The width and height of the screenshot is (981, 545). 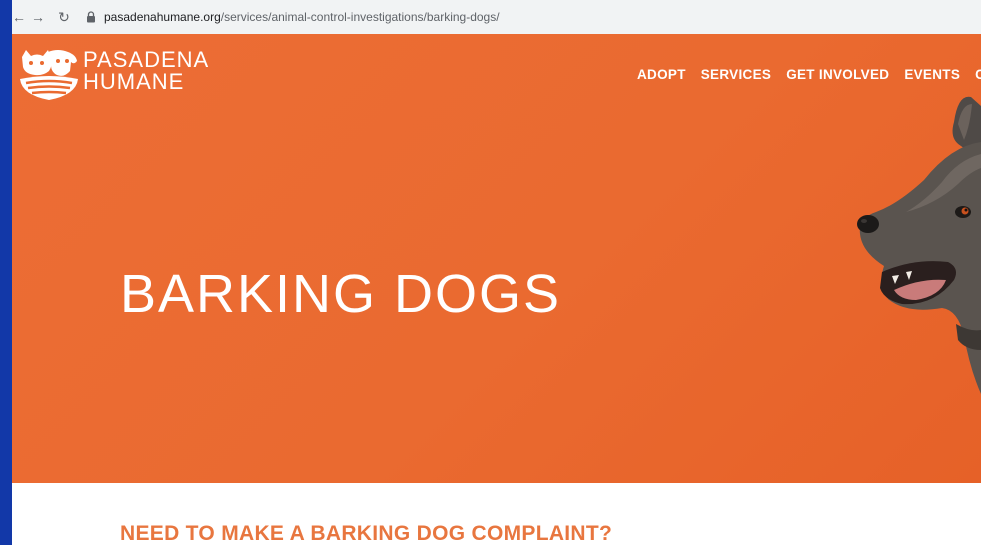 What do you see at coordinates (919, 245) in the screenshot?
I see `dog-photo` at bounding box center [919, 245].